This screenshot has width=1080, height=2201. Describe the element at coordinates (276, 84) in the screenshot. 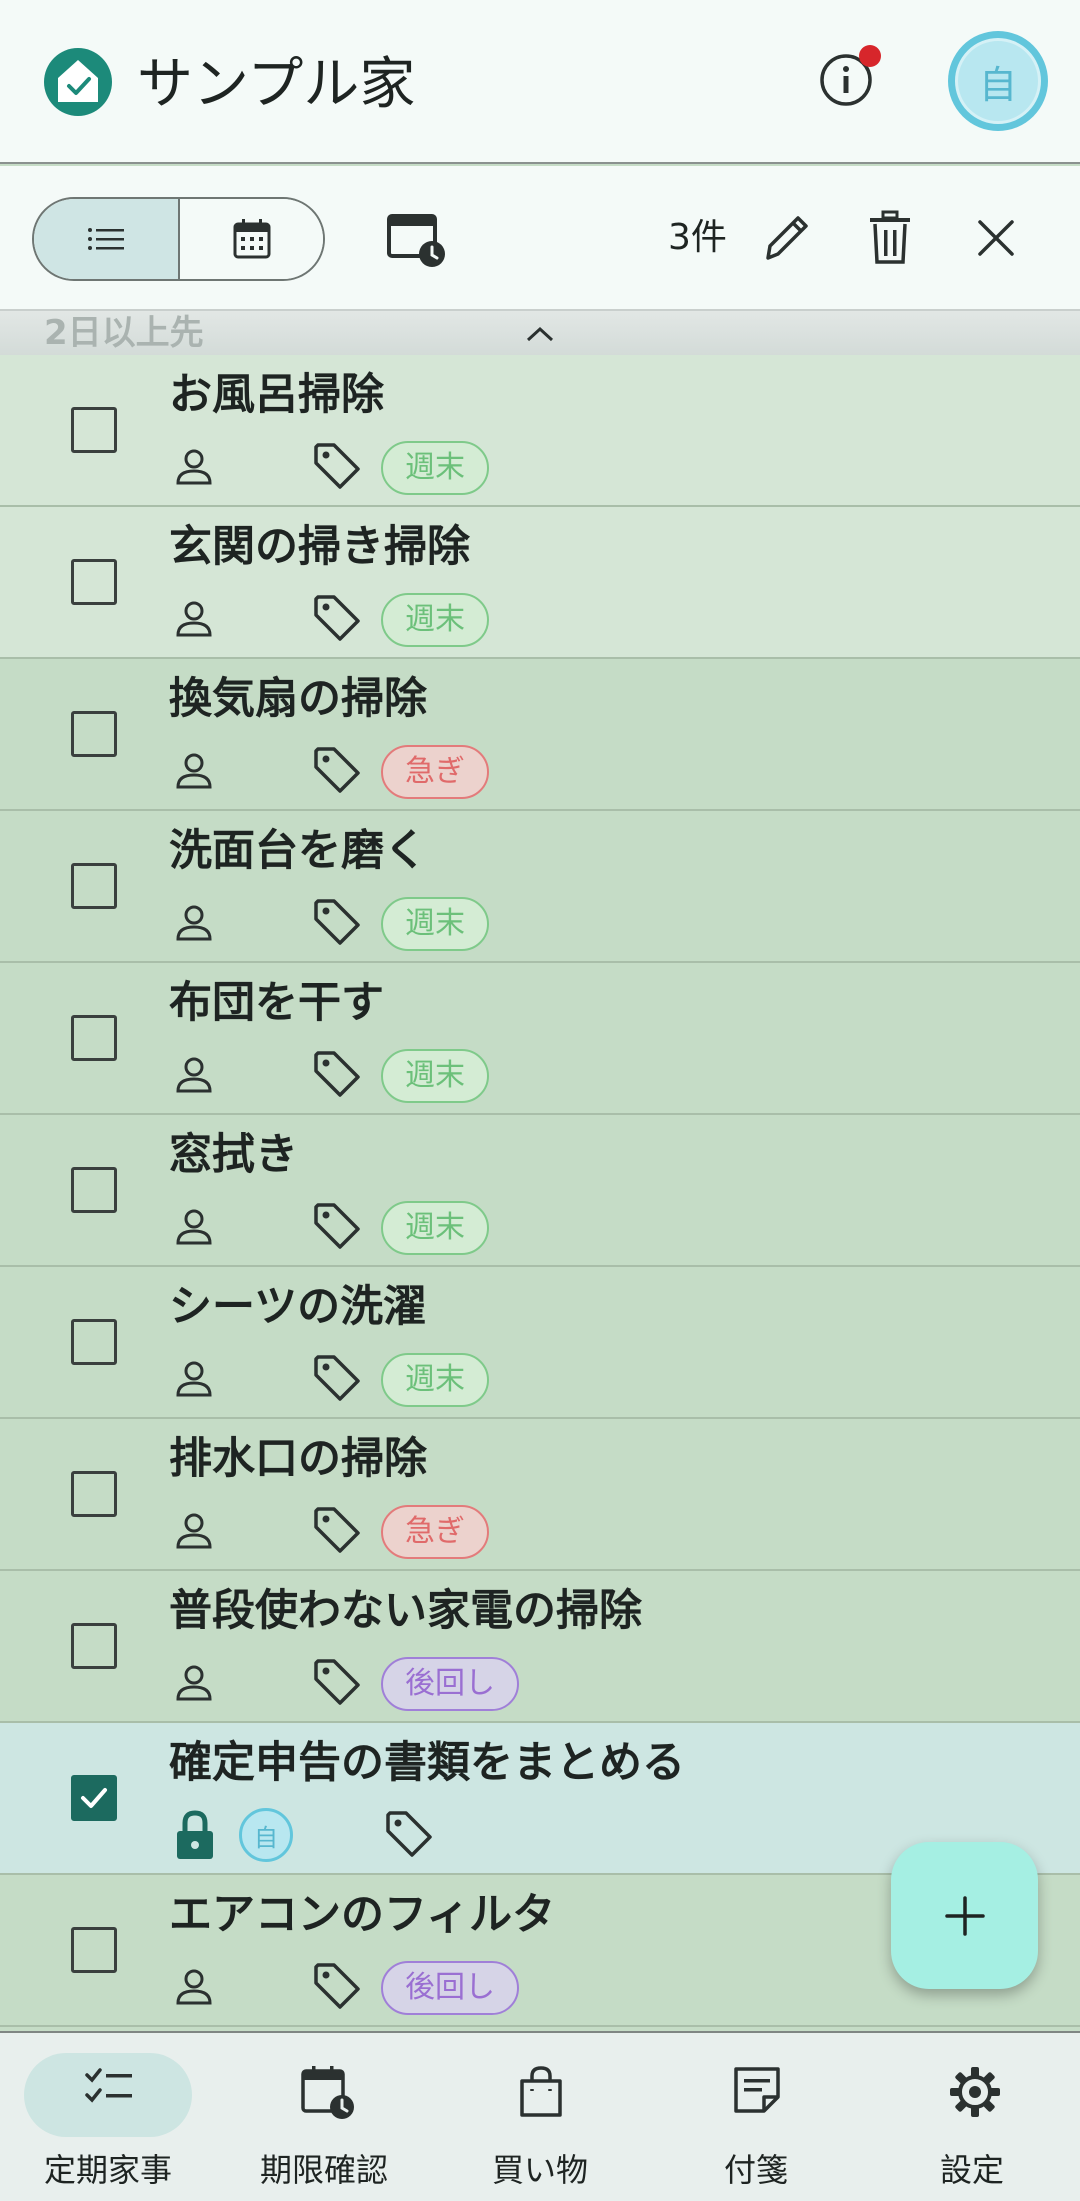

I see `app-title: サンプル家` at that location.